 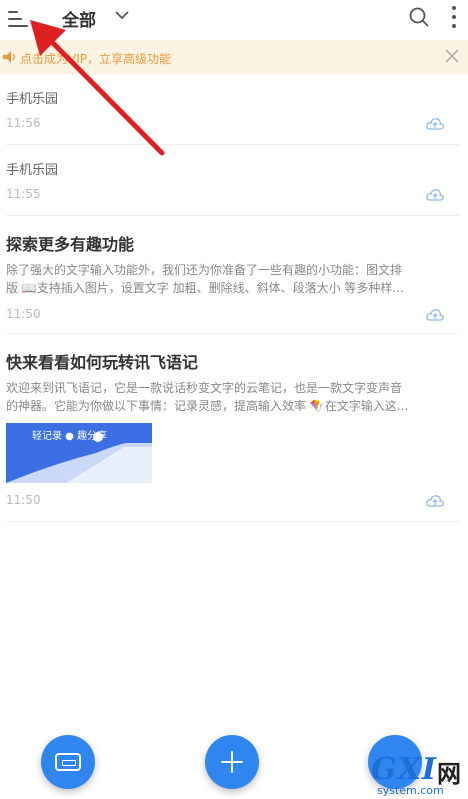 I want to click on plus-icon, so click(x=232, y=762).